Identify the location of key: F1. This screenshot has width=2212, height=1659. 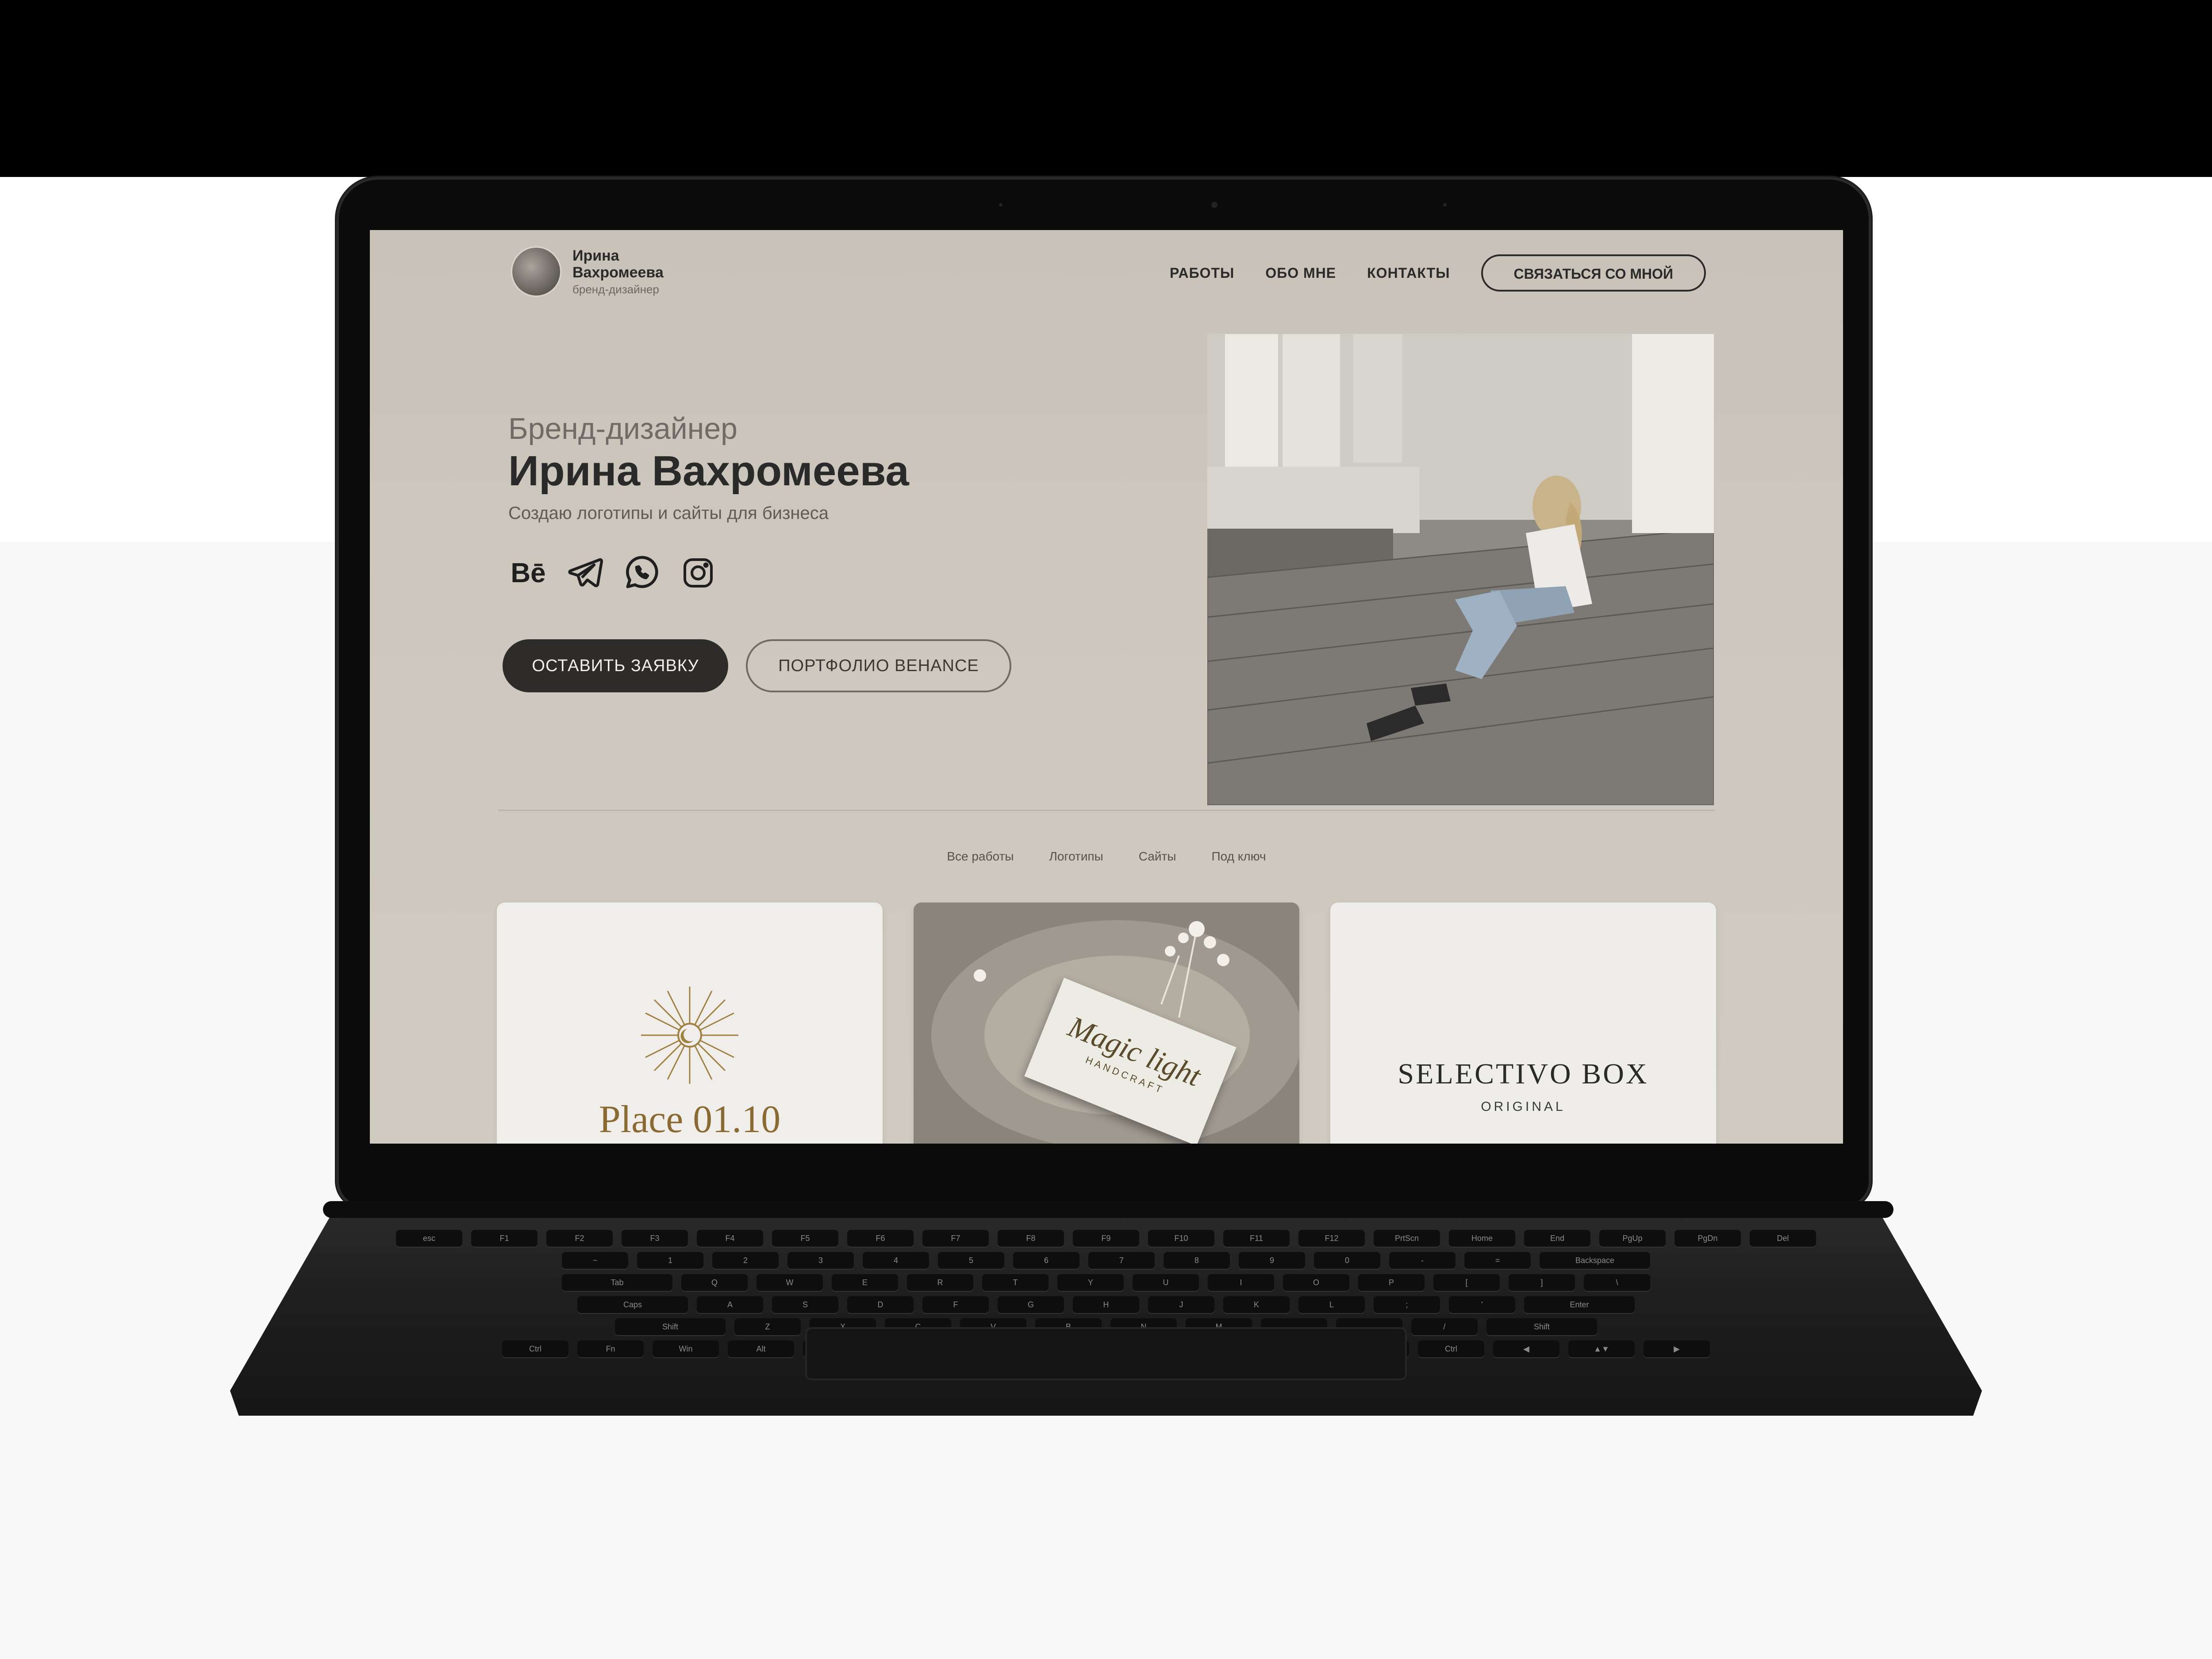
(504, 1239).